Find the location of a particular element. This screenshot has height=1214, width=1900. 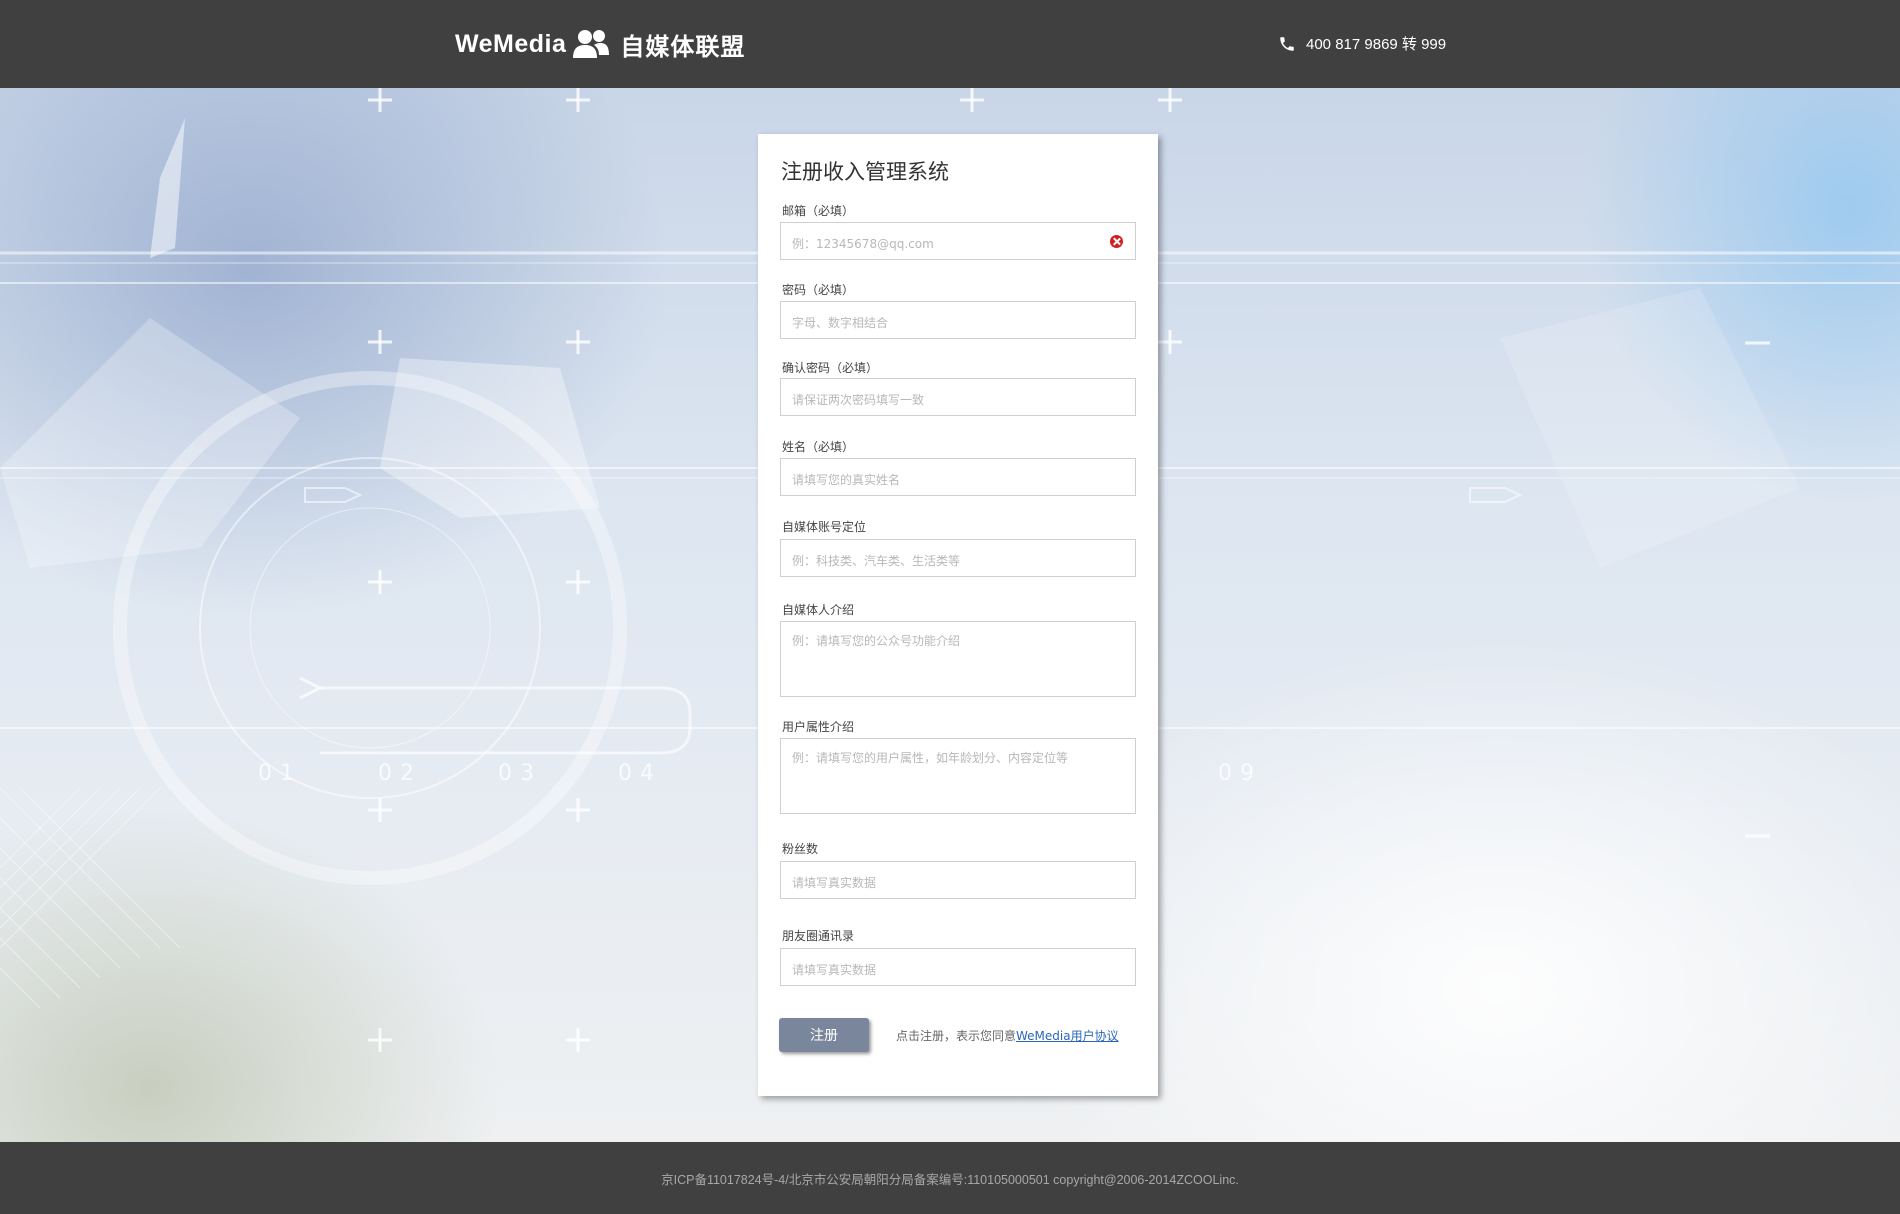

users-icon is located at coordinates (591, 44).